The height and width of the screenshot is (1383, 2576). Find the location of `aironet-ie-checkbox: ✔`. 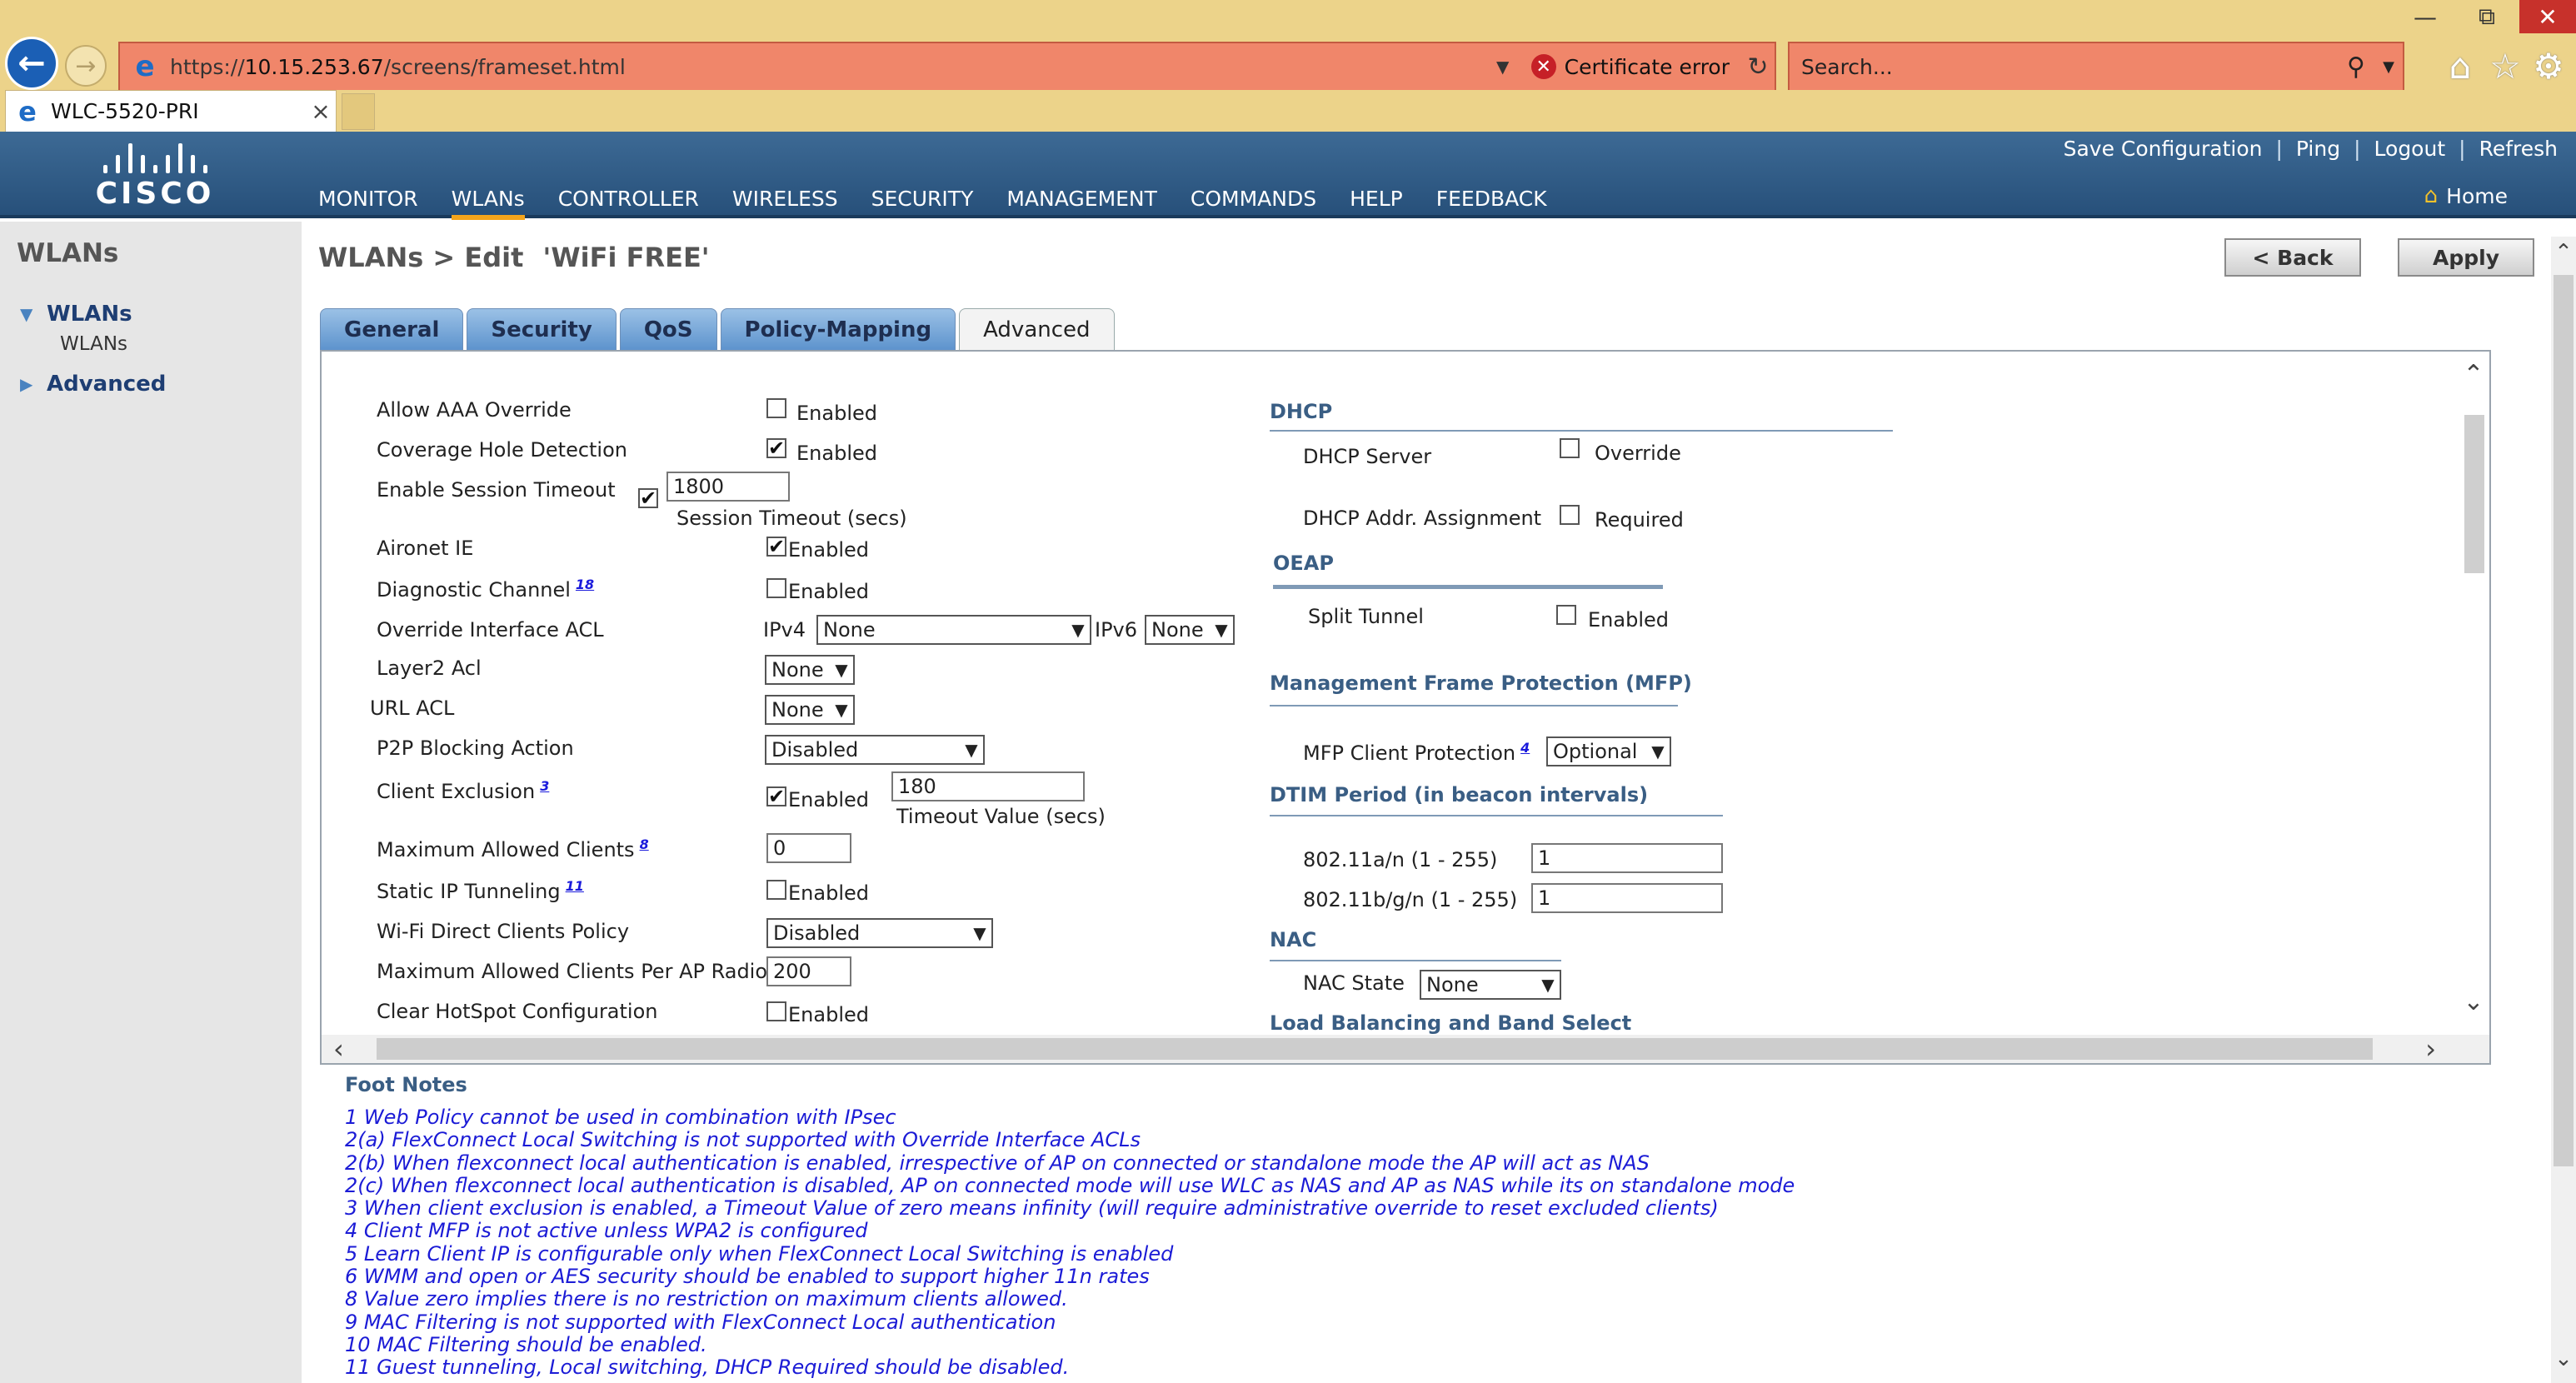

aironet-ie-checkbox: ✔ is located at coordinates (776, 547).